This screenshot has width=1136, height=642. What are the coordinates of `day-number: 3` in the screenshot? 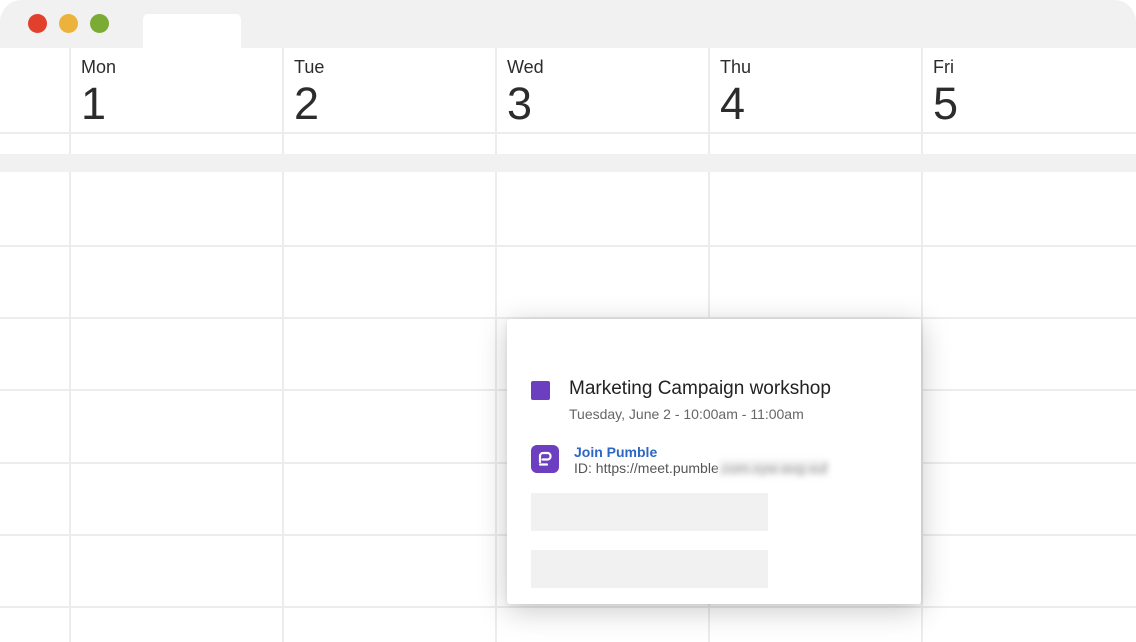 It's located at (520, 103).